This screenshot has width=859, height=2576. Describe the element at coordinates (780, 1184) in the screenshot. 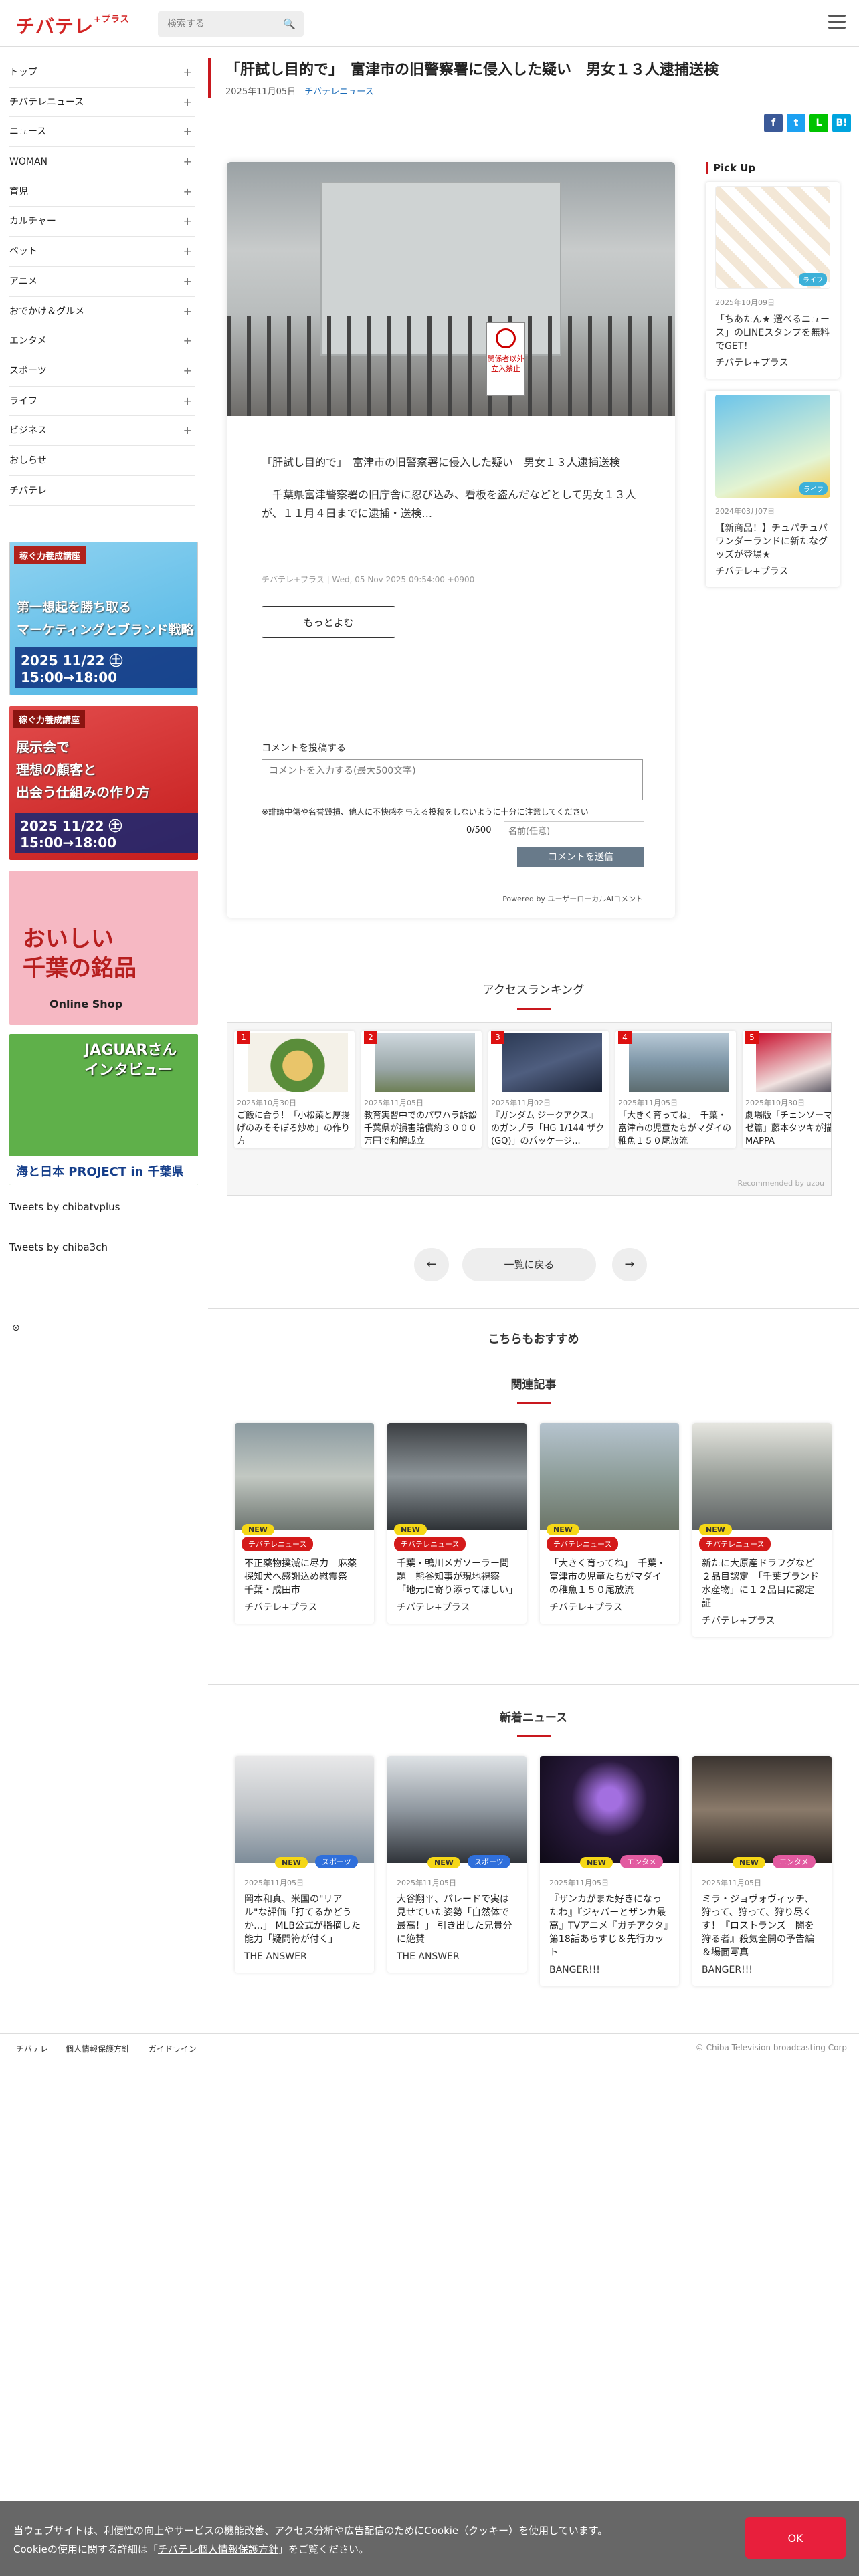

I see `ranking-recommended-by: Recommended by uzou` at that location.